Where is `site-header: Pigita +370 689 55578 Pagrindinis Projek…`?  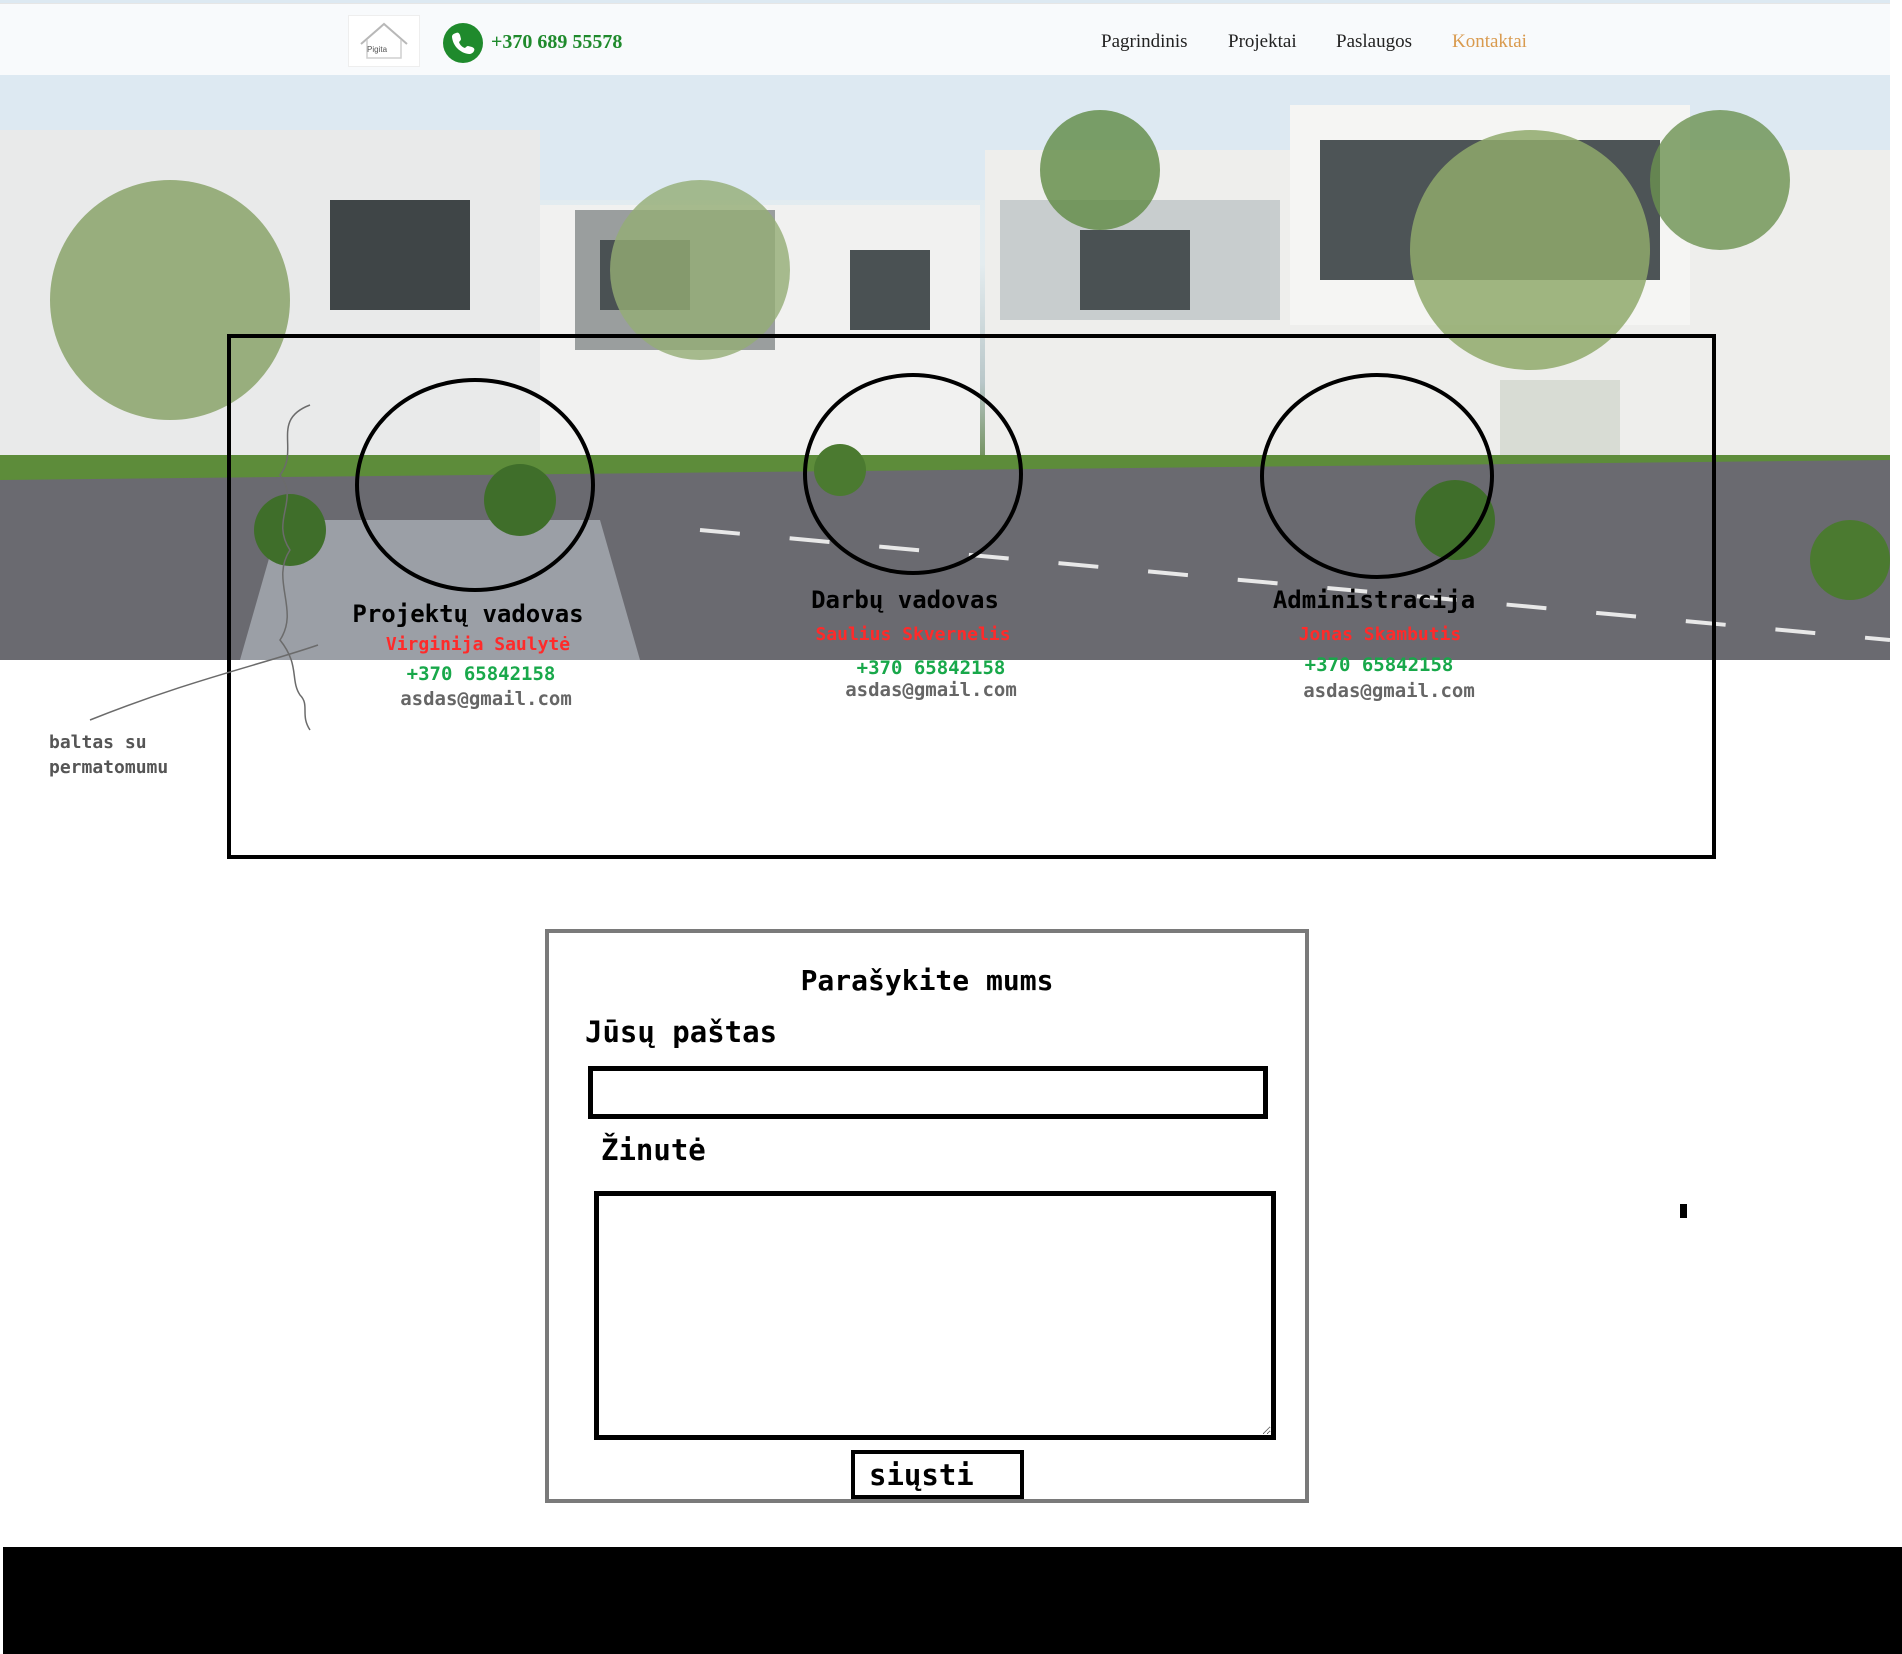
site-header: Pigita +370 689 55578 Pagrindinis Projek… is located at coordinates (945, 39).